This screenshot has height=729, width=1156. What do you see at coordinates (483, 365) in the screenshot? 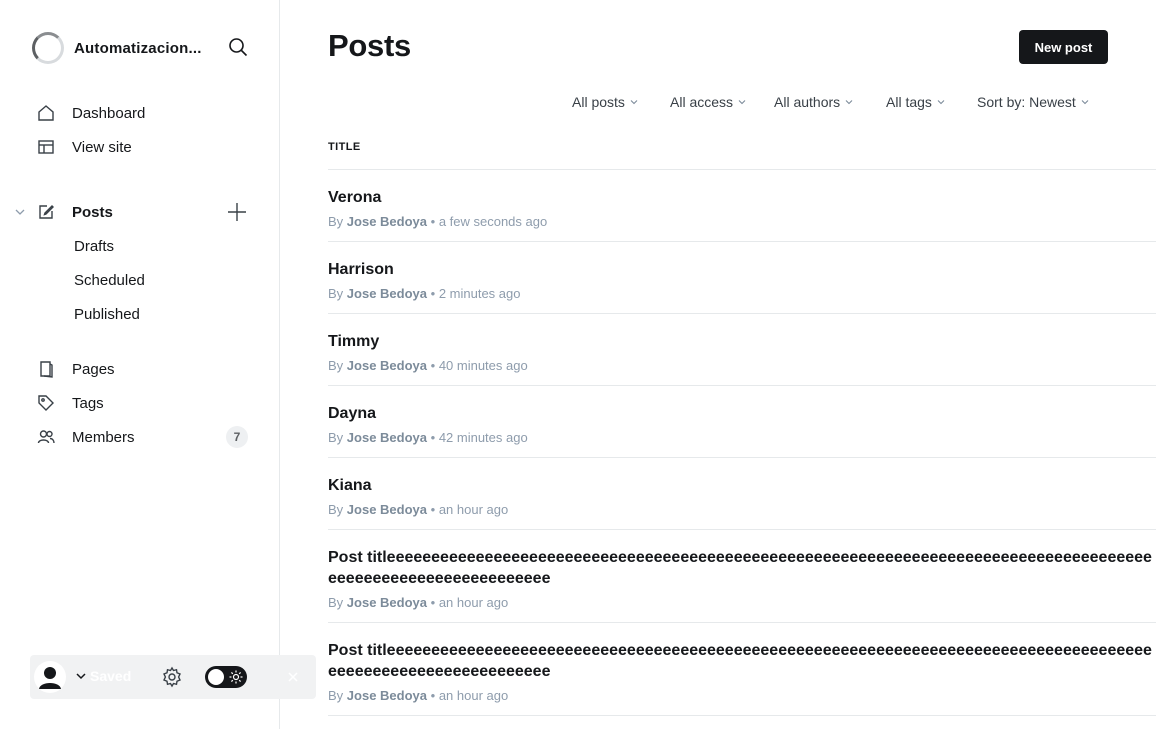
I see `post-time: 40 minutes ago` at bounding box center [483, 365].